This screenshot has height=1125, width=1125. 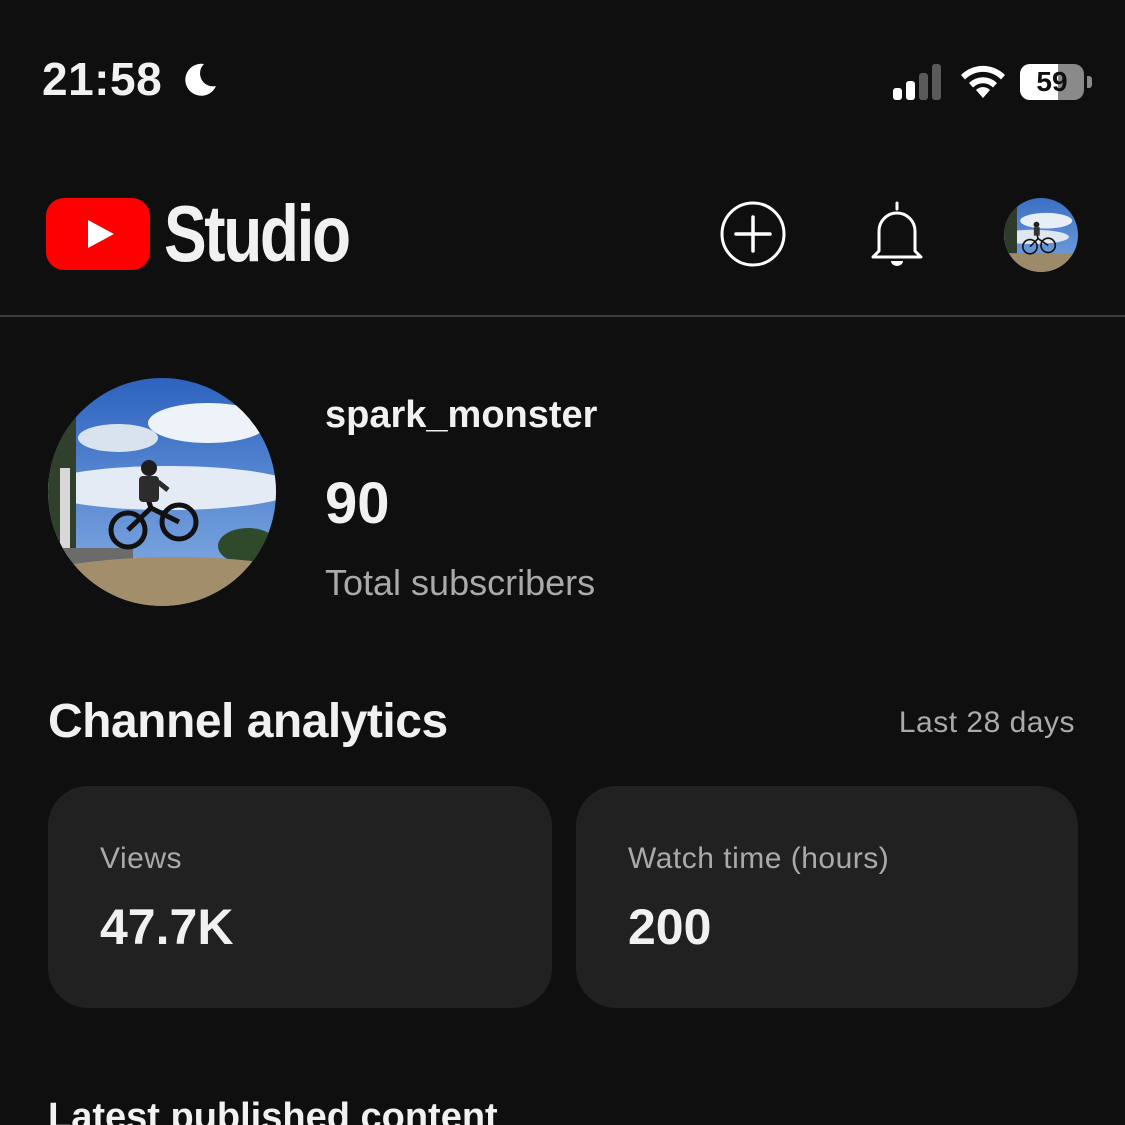 I want to click on channel-avatar-photo, so click(x=162, y=492).